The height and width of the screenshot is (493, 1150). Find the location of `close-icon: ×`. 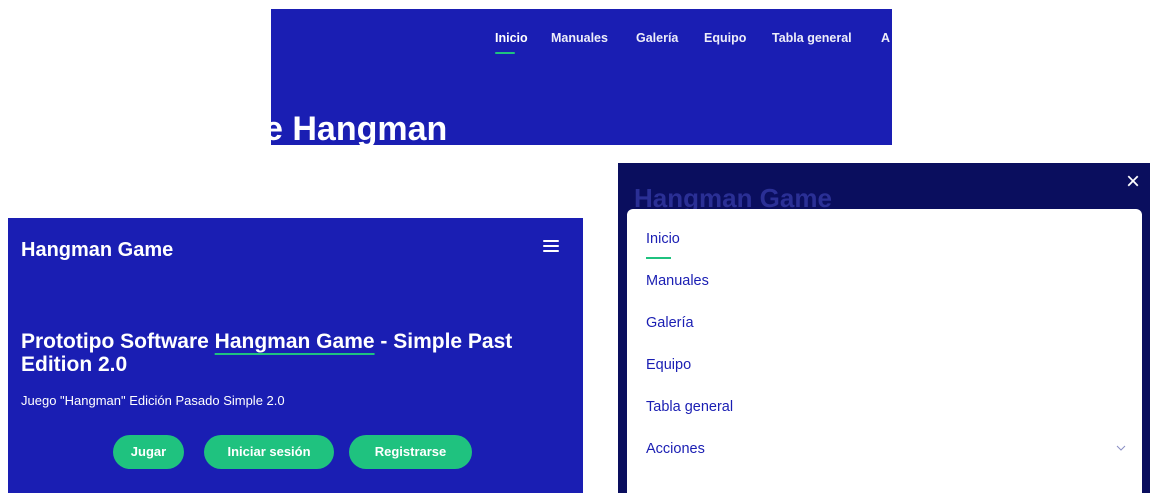

close-icon: × is located at coordinates (1133, 182).